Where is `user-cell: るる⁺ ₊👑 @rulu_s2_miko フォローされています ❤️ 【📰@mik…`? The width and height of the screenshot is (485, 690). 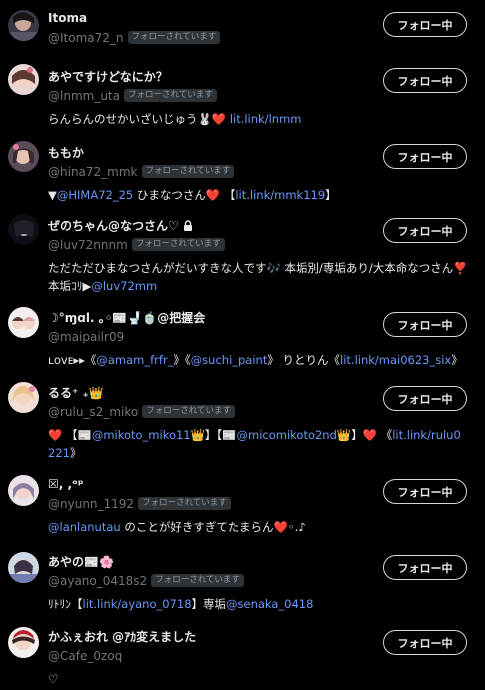
user-cell: るる⁺ ₊👑 @rulu_s2_miko フォローされています ❤️ 【📰@mik… is located at coordinates (242, 420).